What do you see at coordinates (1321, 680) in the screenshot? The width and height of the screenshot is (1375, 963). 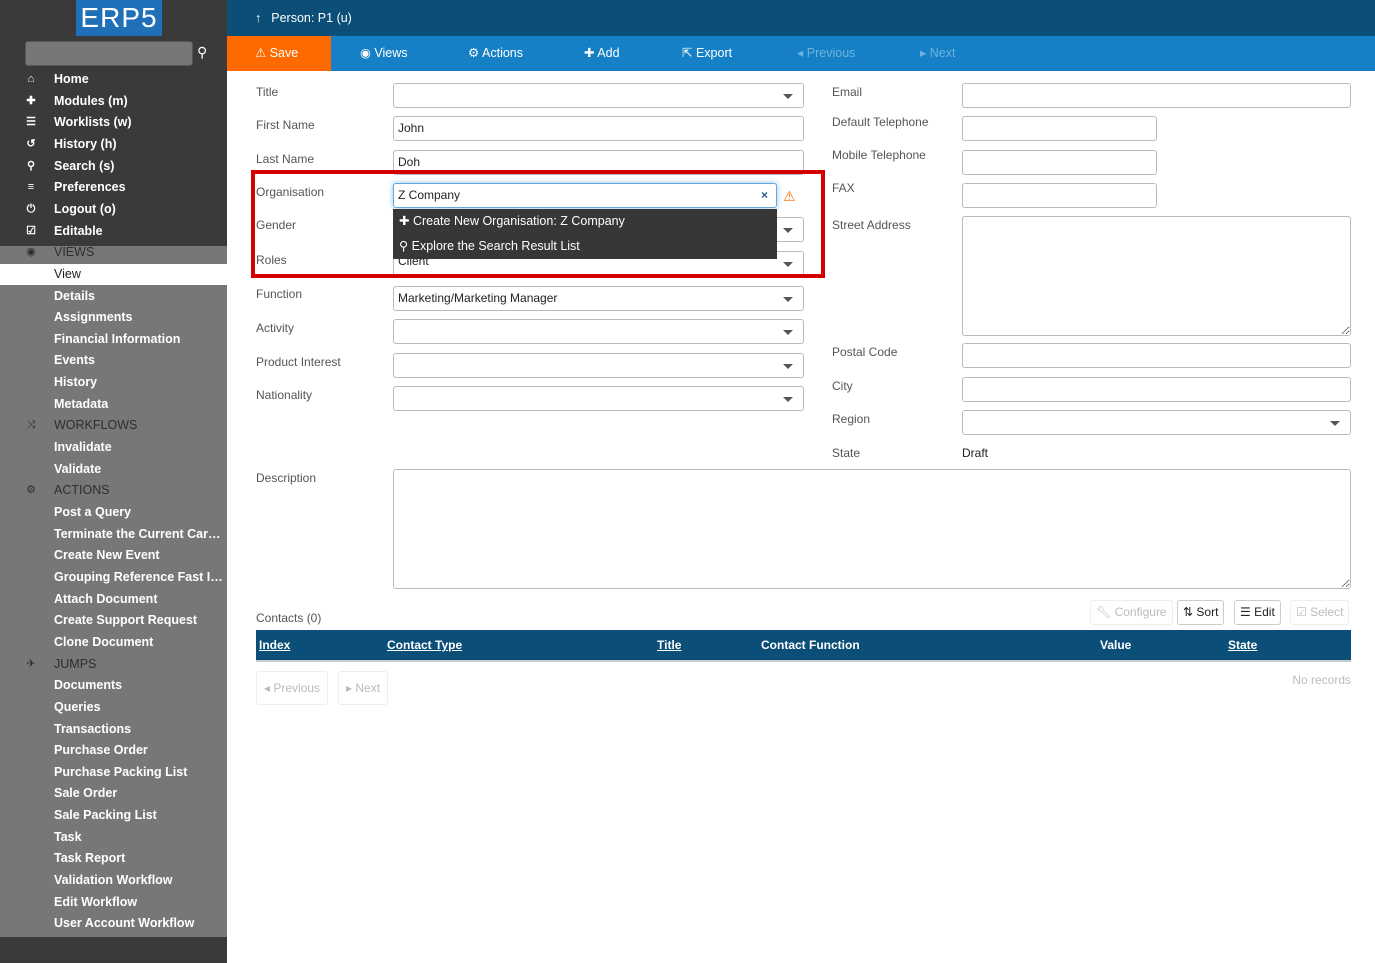 I see `no-records-text: No records` at bounding box center [1321, 680].